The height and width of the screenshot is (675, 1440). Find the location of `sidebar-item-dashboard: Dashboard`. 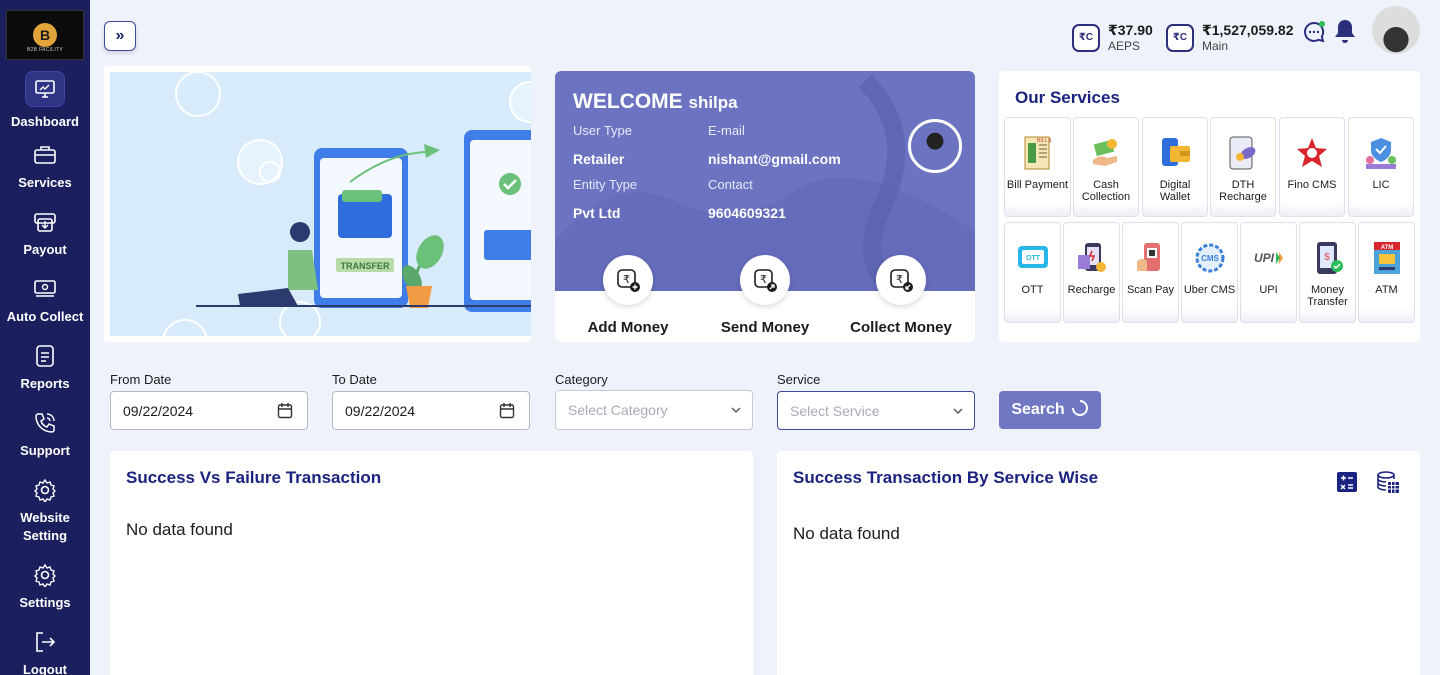

sidebar-item-dashboard: Dashboard is located at coordinates (45, 101).